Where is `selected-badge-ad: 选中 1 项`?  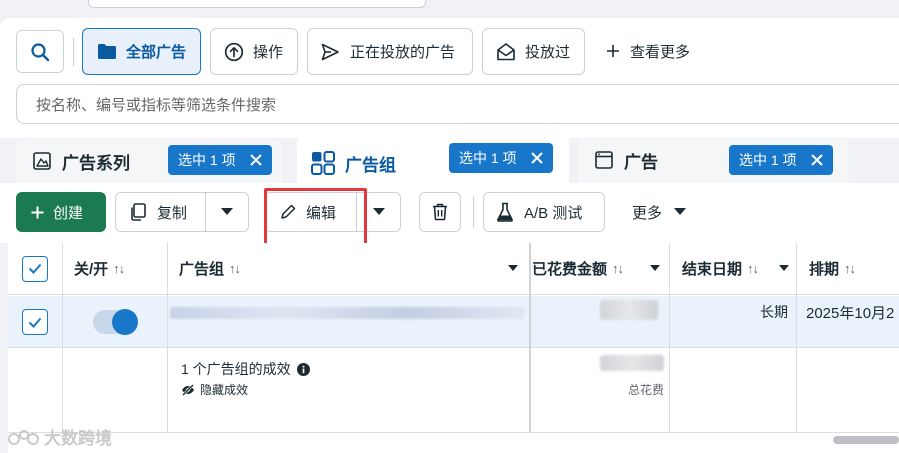 selected-badge-ad: 选中 1 项 is located at coordinates (781, 160).